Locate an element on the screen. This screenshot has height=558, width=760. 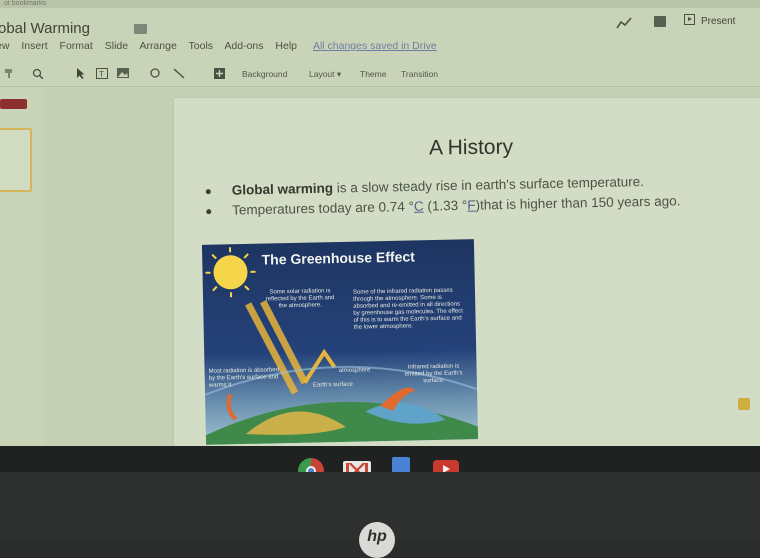
save-status-link: All changes saved in Drive is located at coordinates (375, 46).